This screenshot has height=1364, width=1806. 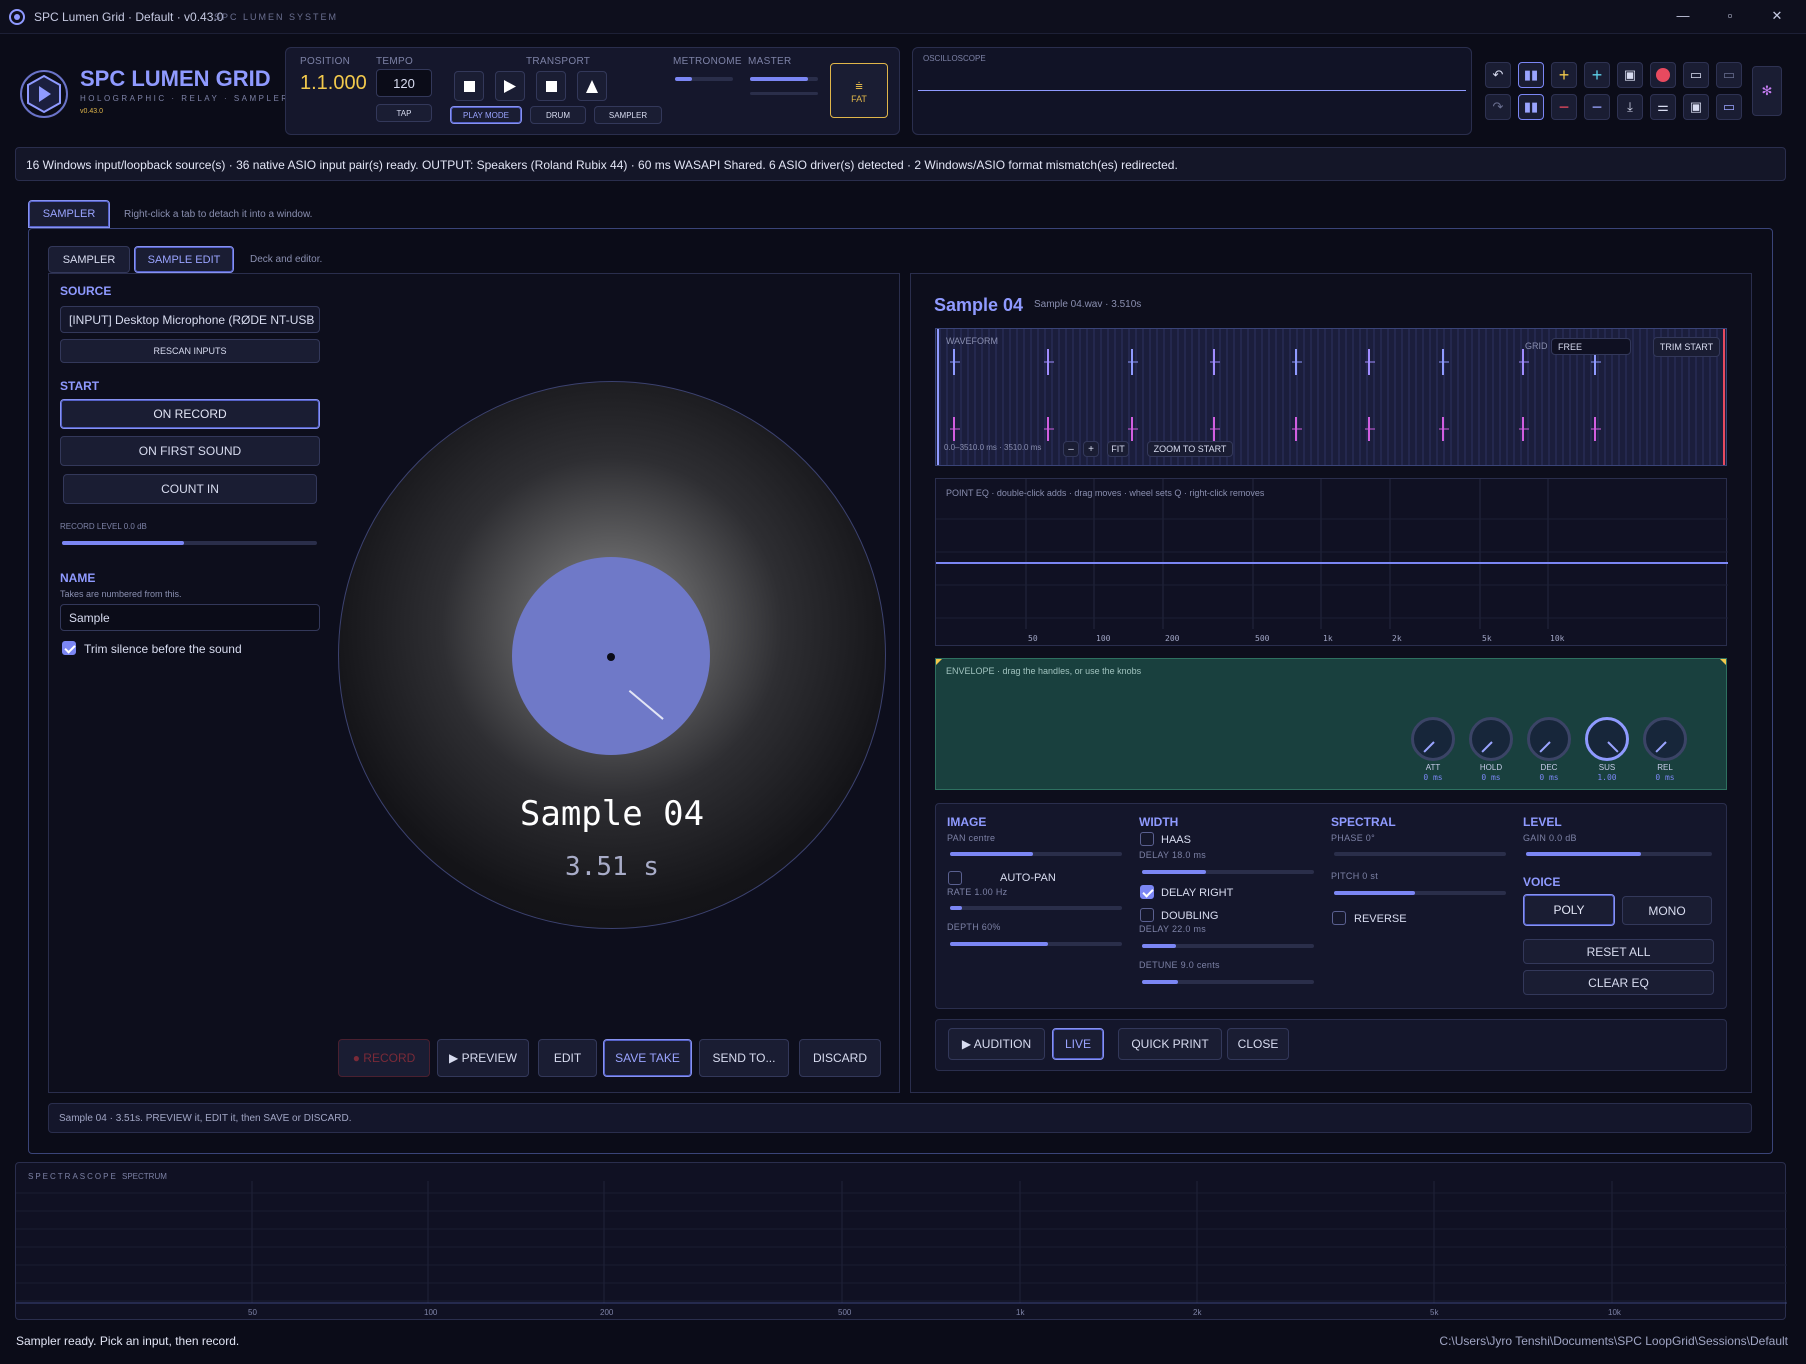 What do you see at coordinates (1597, 75) in the screenshot?
I see `add-channel-icon: +` at bounding box center [1597, 75].